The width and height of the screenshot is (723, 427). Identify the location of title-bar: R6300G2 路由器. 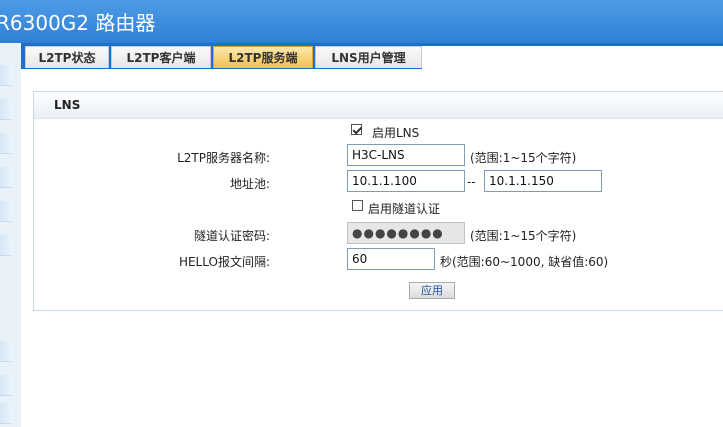
(361, 21).